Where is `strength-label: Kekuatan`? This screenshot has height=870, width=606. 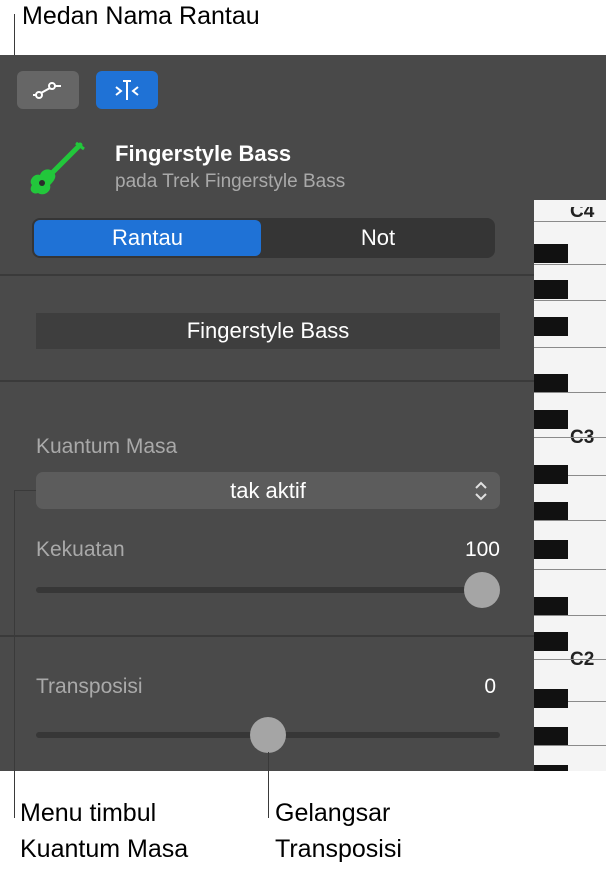 strength-label: Kekuatan is located at coordinates (80, 549).